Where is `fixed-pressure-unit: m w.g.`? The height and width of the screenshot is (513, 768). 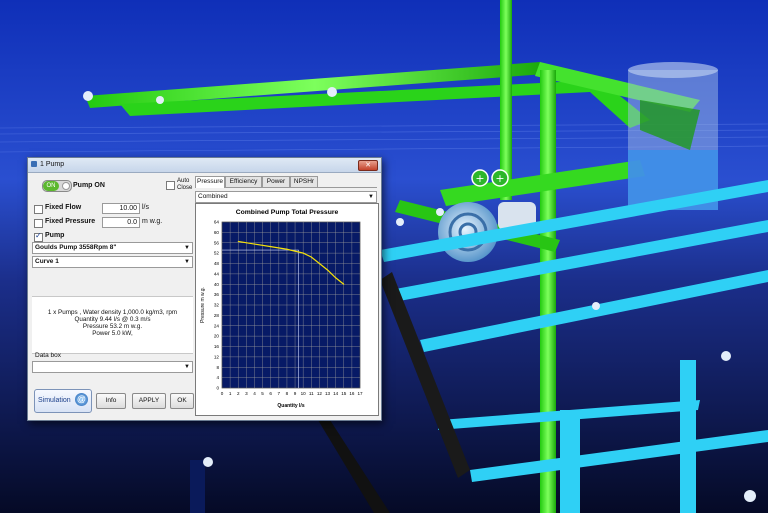
fixed-pressure-unit: m w.g. is located at coordinates (152, 221).